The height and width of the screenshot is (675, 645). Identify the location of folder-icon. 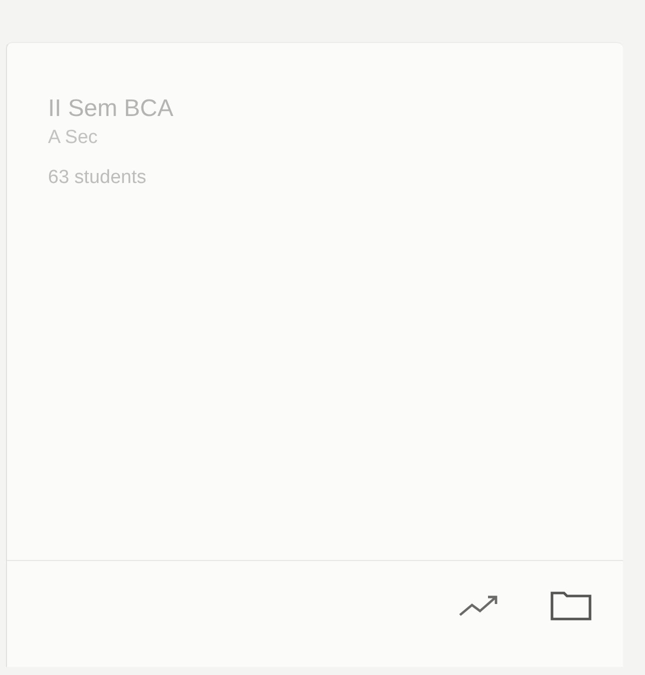
(571, 605).